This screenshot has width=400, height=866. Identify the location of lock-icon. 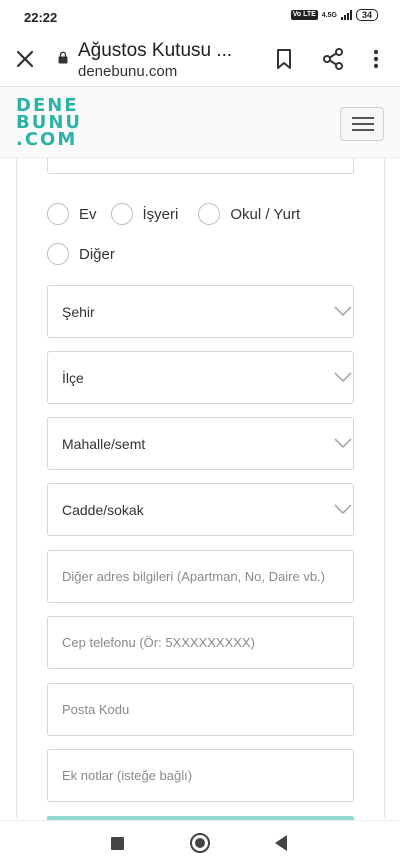
(63, 57).